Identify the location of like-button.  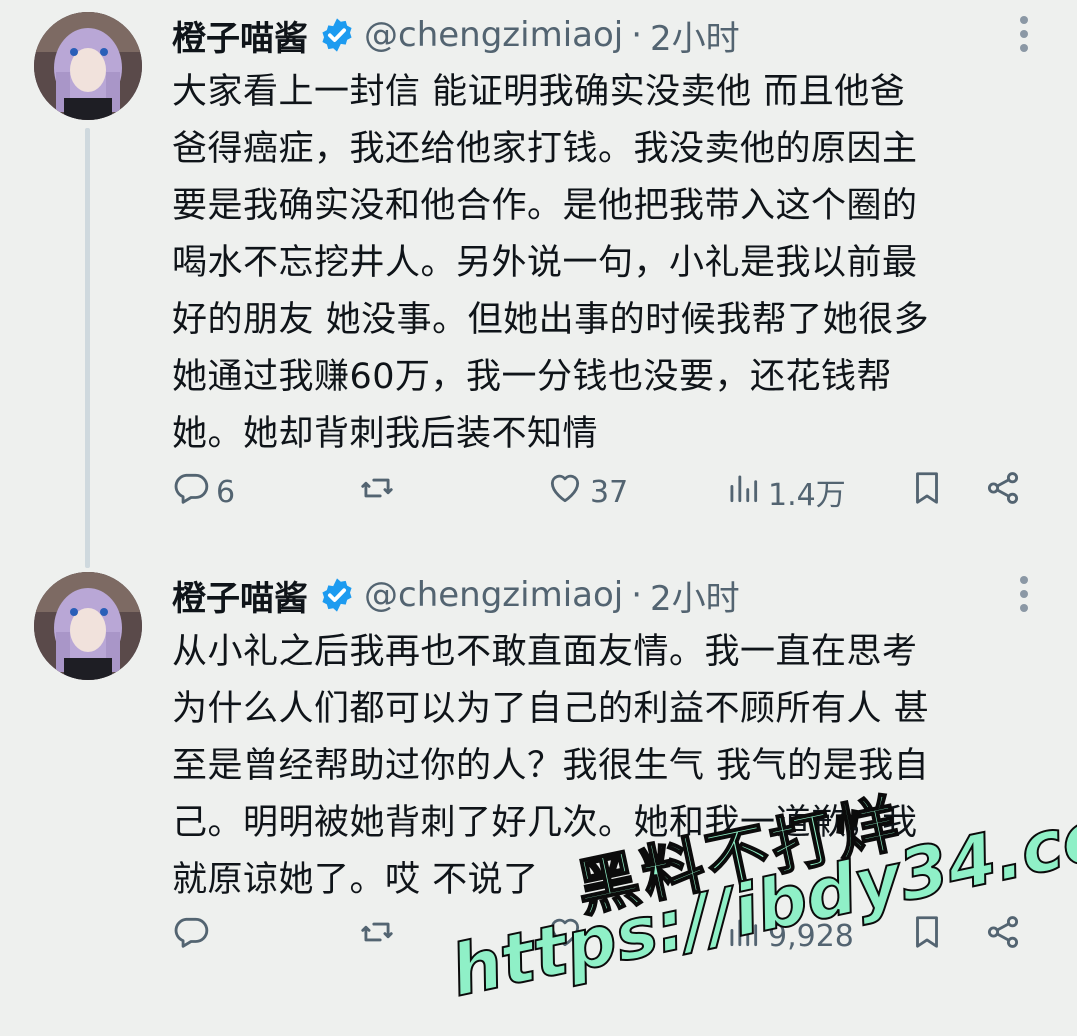
(568, 936).